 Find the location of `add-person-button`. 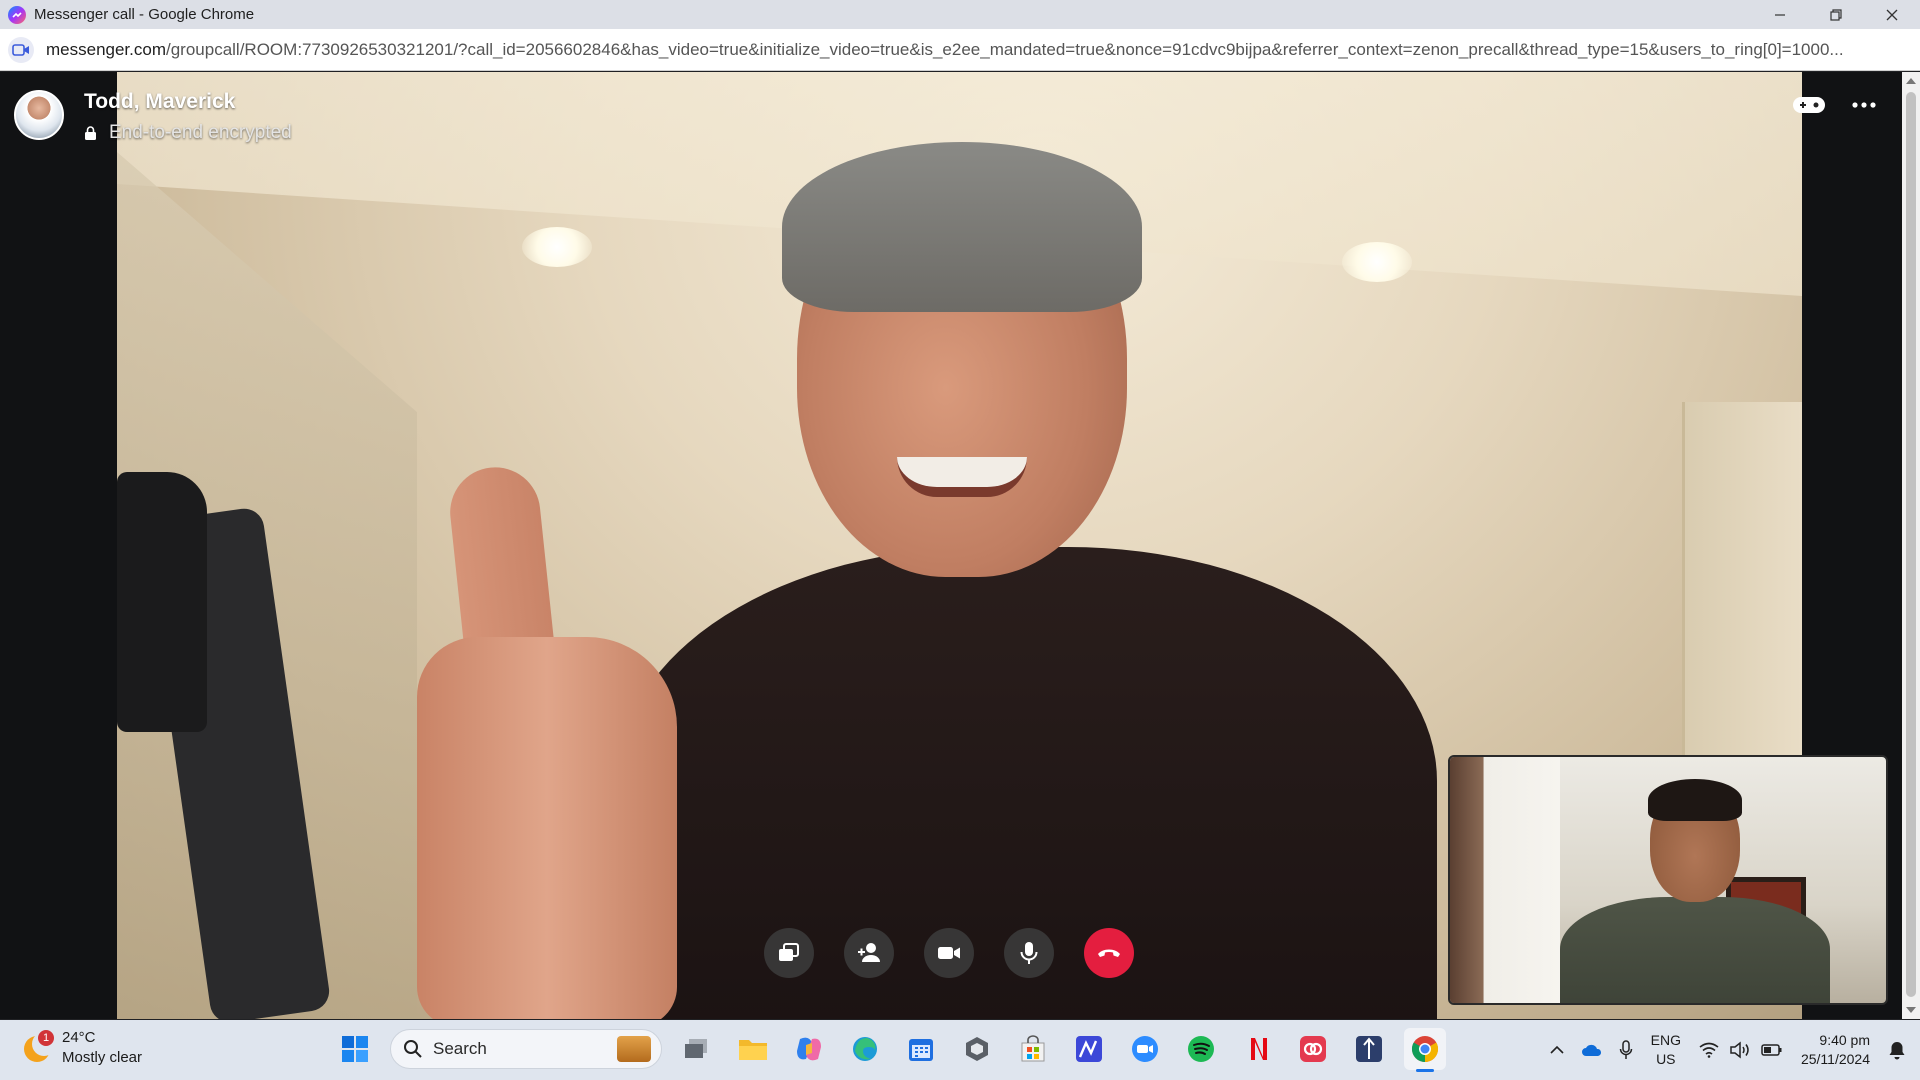

add-person-button is located at coordinates (869, 953).